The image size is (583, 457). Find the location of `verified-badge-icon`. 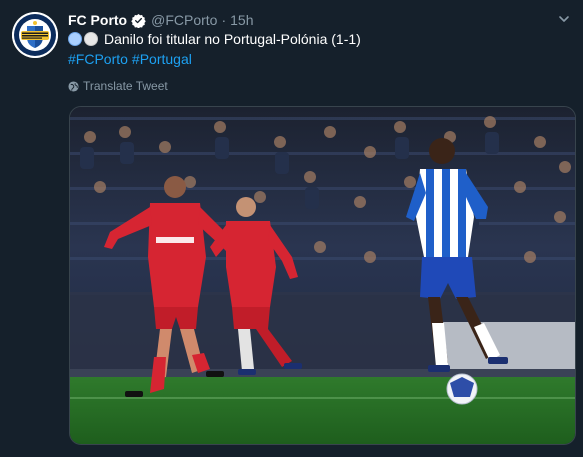

verified-badge-icon is located at coordinates (138, 20).